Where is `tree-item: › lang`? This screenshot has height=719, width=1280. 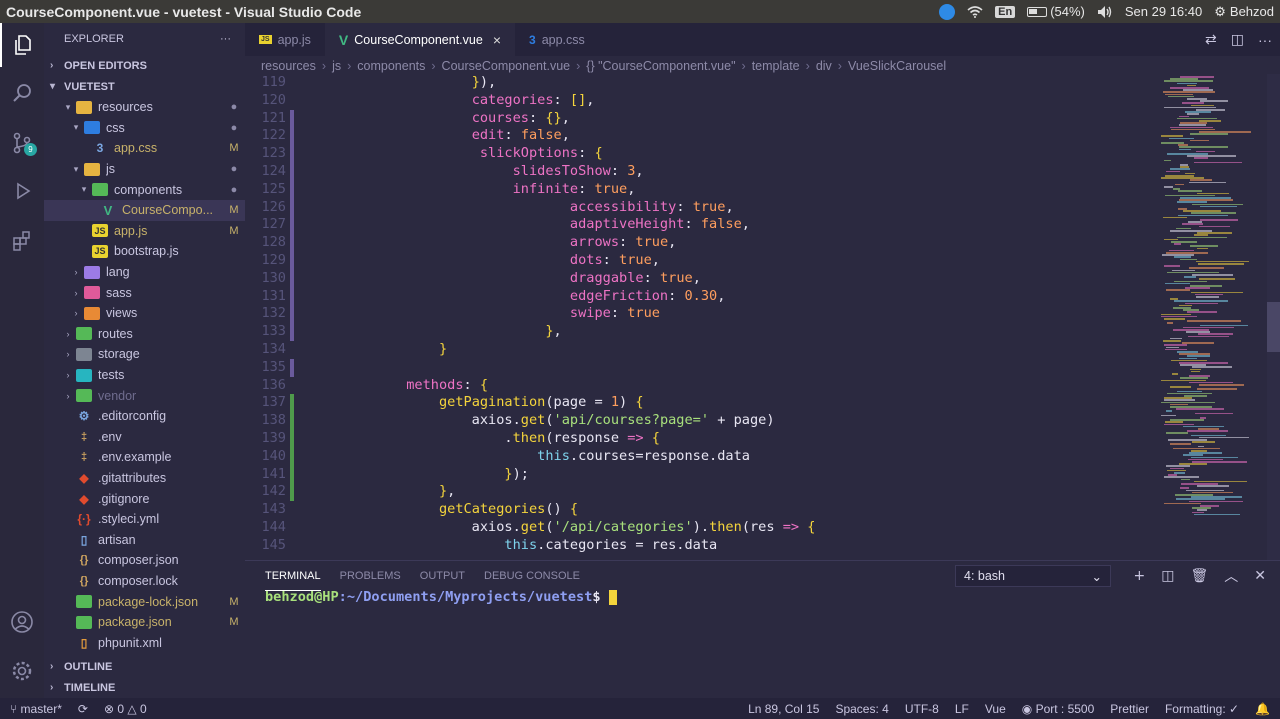
tree-item: › lang is located at coordinates (144, 272).